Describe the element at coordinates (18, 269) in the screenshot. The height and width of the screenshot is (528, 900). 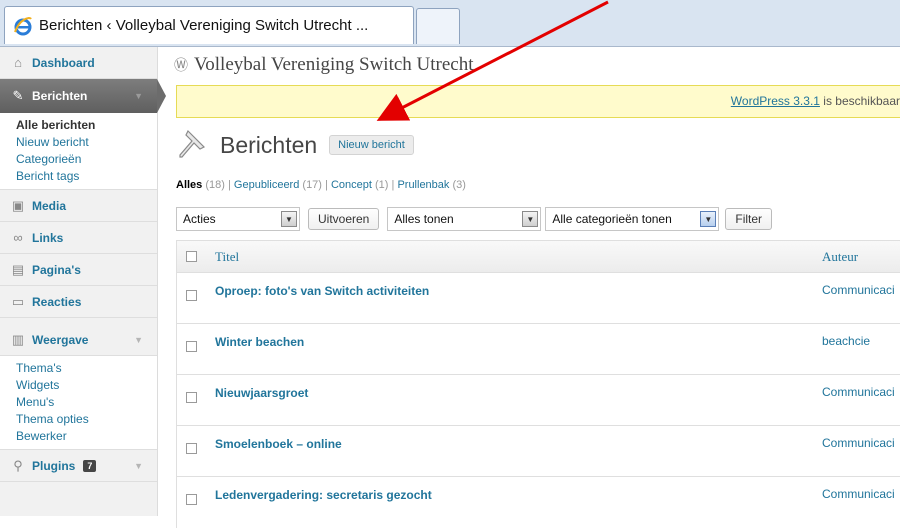
I see `page-icon: ▤` at that location.